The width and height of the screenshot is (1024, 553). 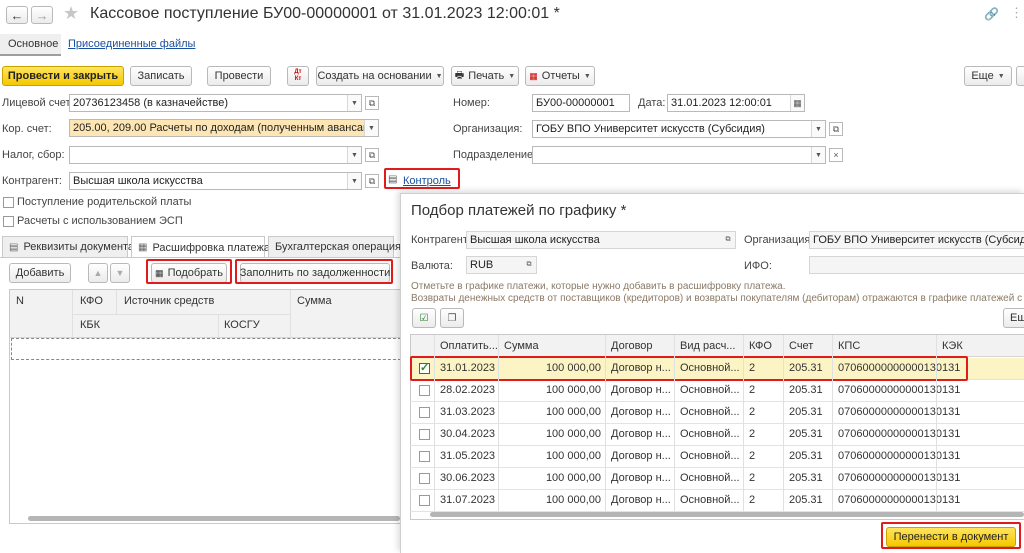 I want to click on transfer-to-document-button: Перенести в документ, so click(x=951, y=537).